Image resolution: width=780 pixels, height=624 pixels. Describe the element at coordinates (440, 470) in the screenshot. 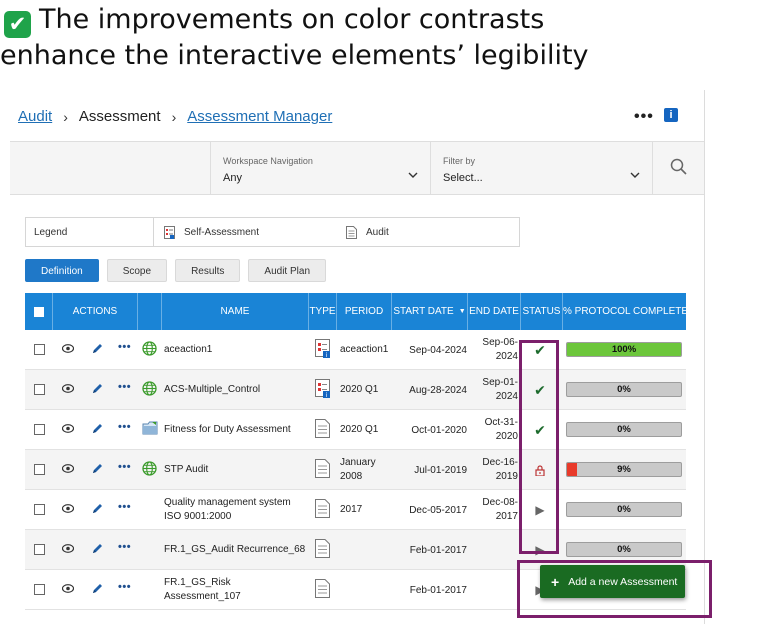

I see `assessment-start-date: Jul-01-2019` at that location.